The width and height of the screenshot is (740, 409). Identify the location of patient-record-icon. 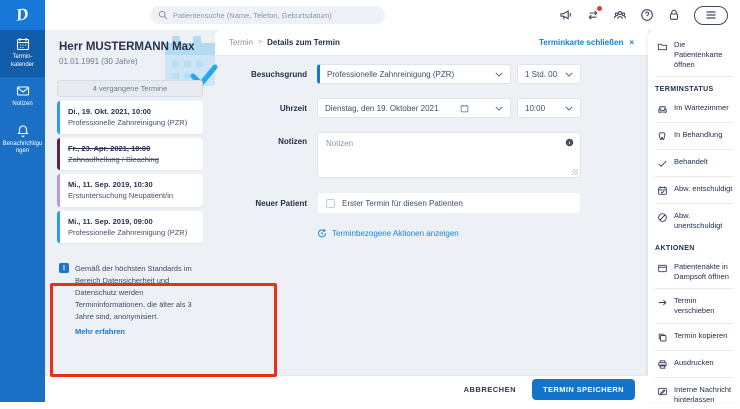
(662, 268).